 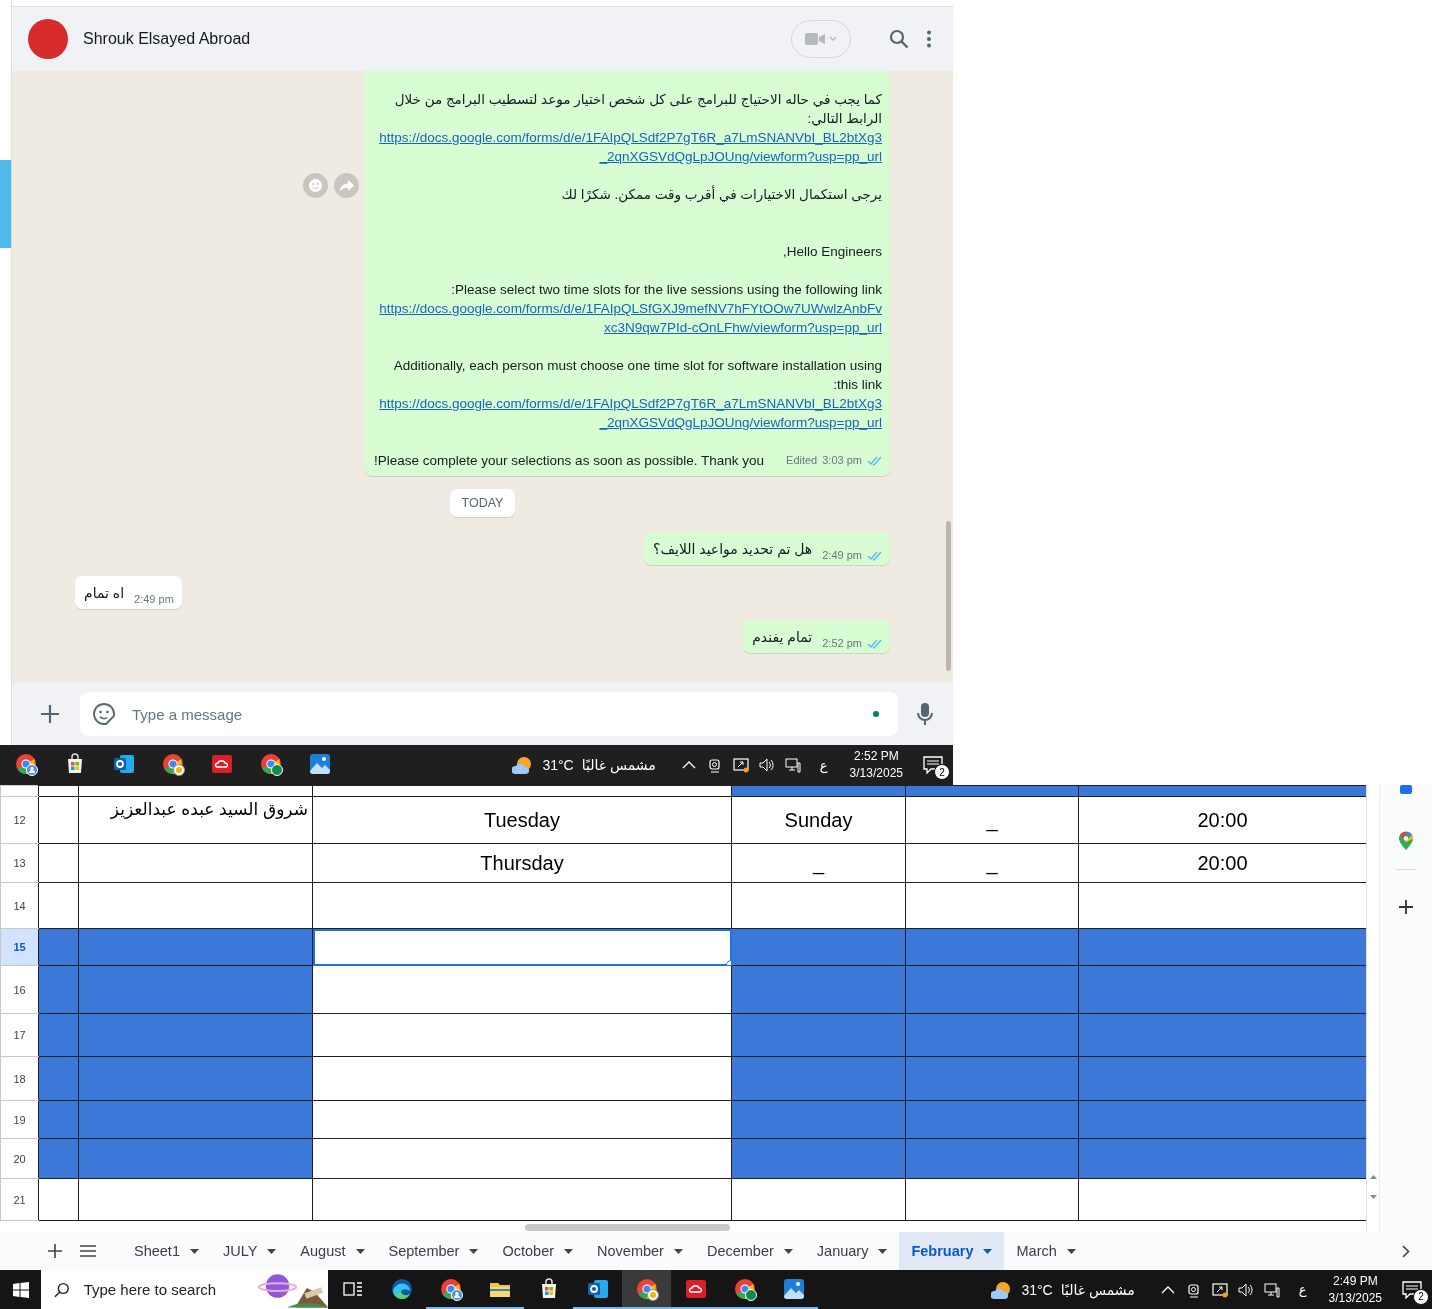 I want to click on row-header: 14, so click(x=19, y=905).